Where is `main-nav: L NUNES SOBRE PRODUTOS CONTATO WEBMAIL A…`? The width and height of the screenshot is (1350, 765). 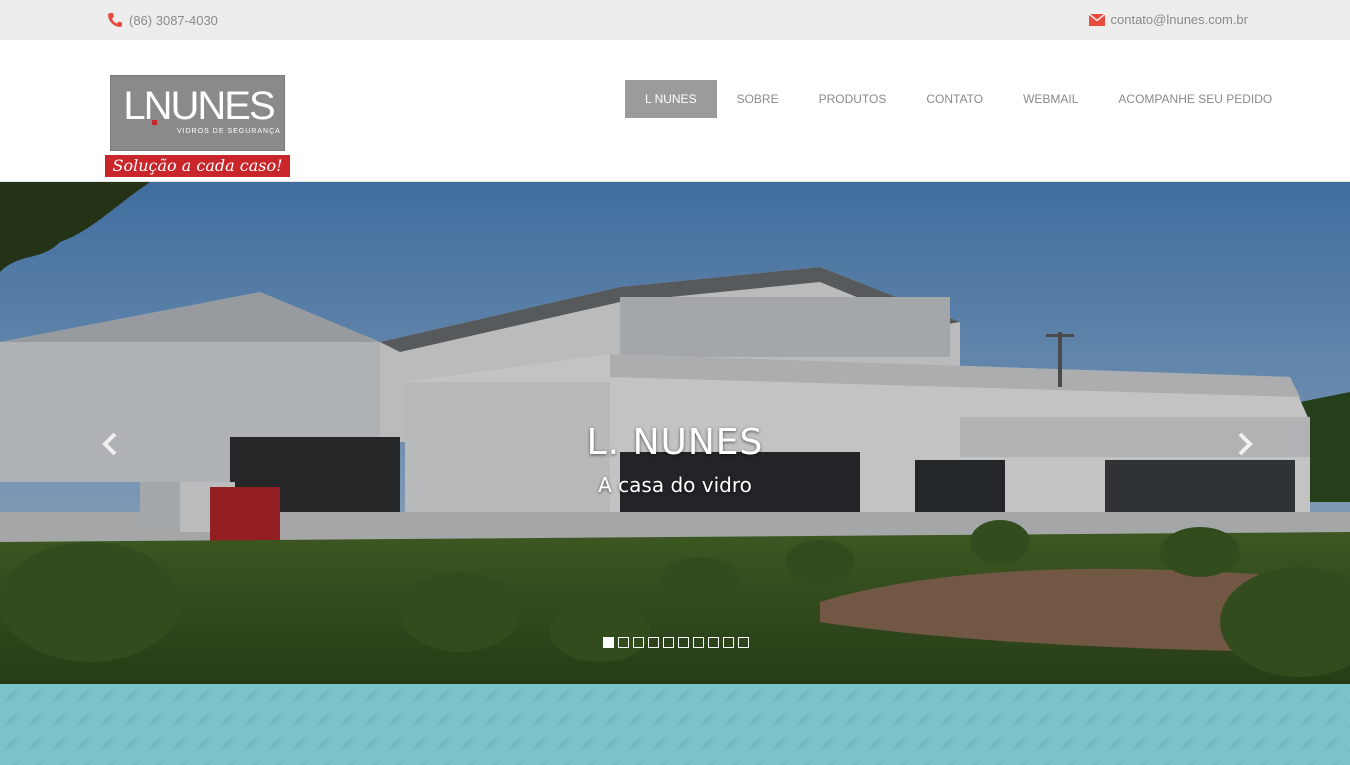
main-nav: L NUNES SOBRE PRODUTOS CONTATO WEBMAIL A… is located at coordinates (958, 99).